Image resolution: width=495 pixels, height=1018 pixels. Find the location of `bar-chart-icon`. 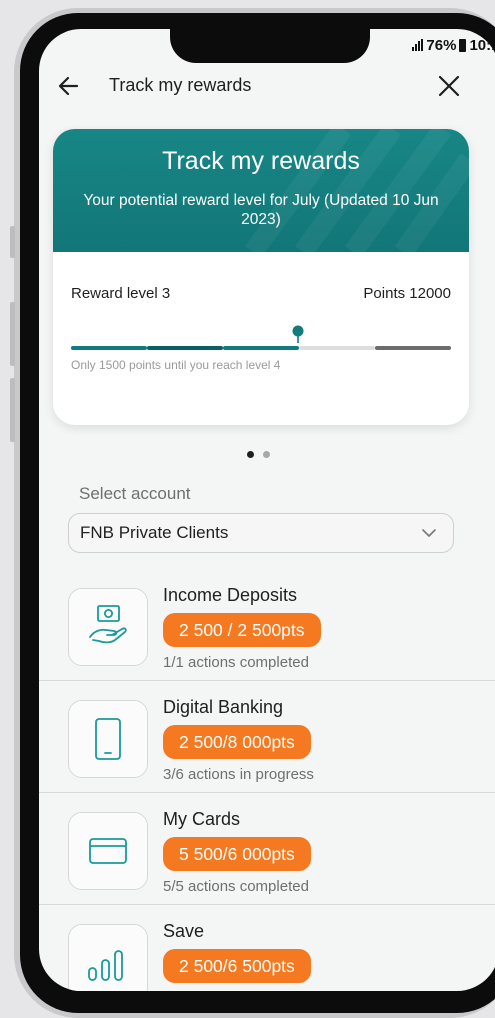

bar-chart-icon is located at coordinates (105, 965).